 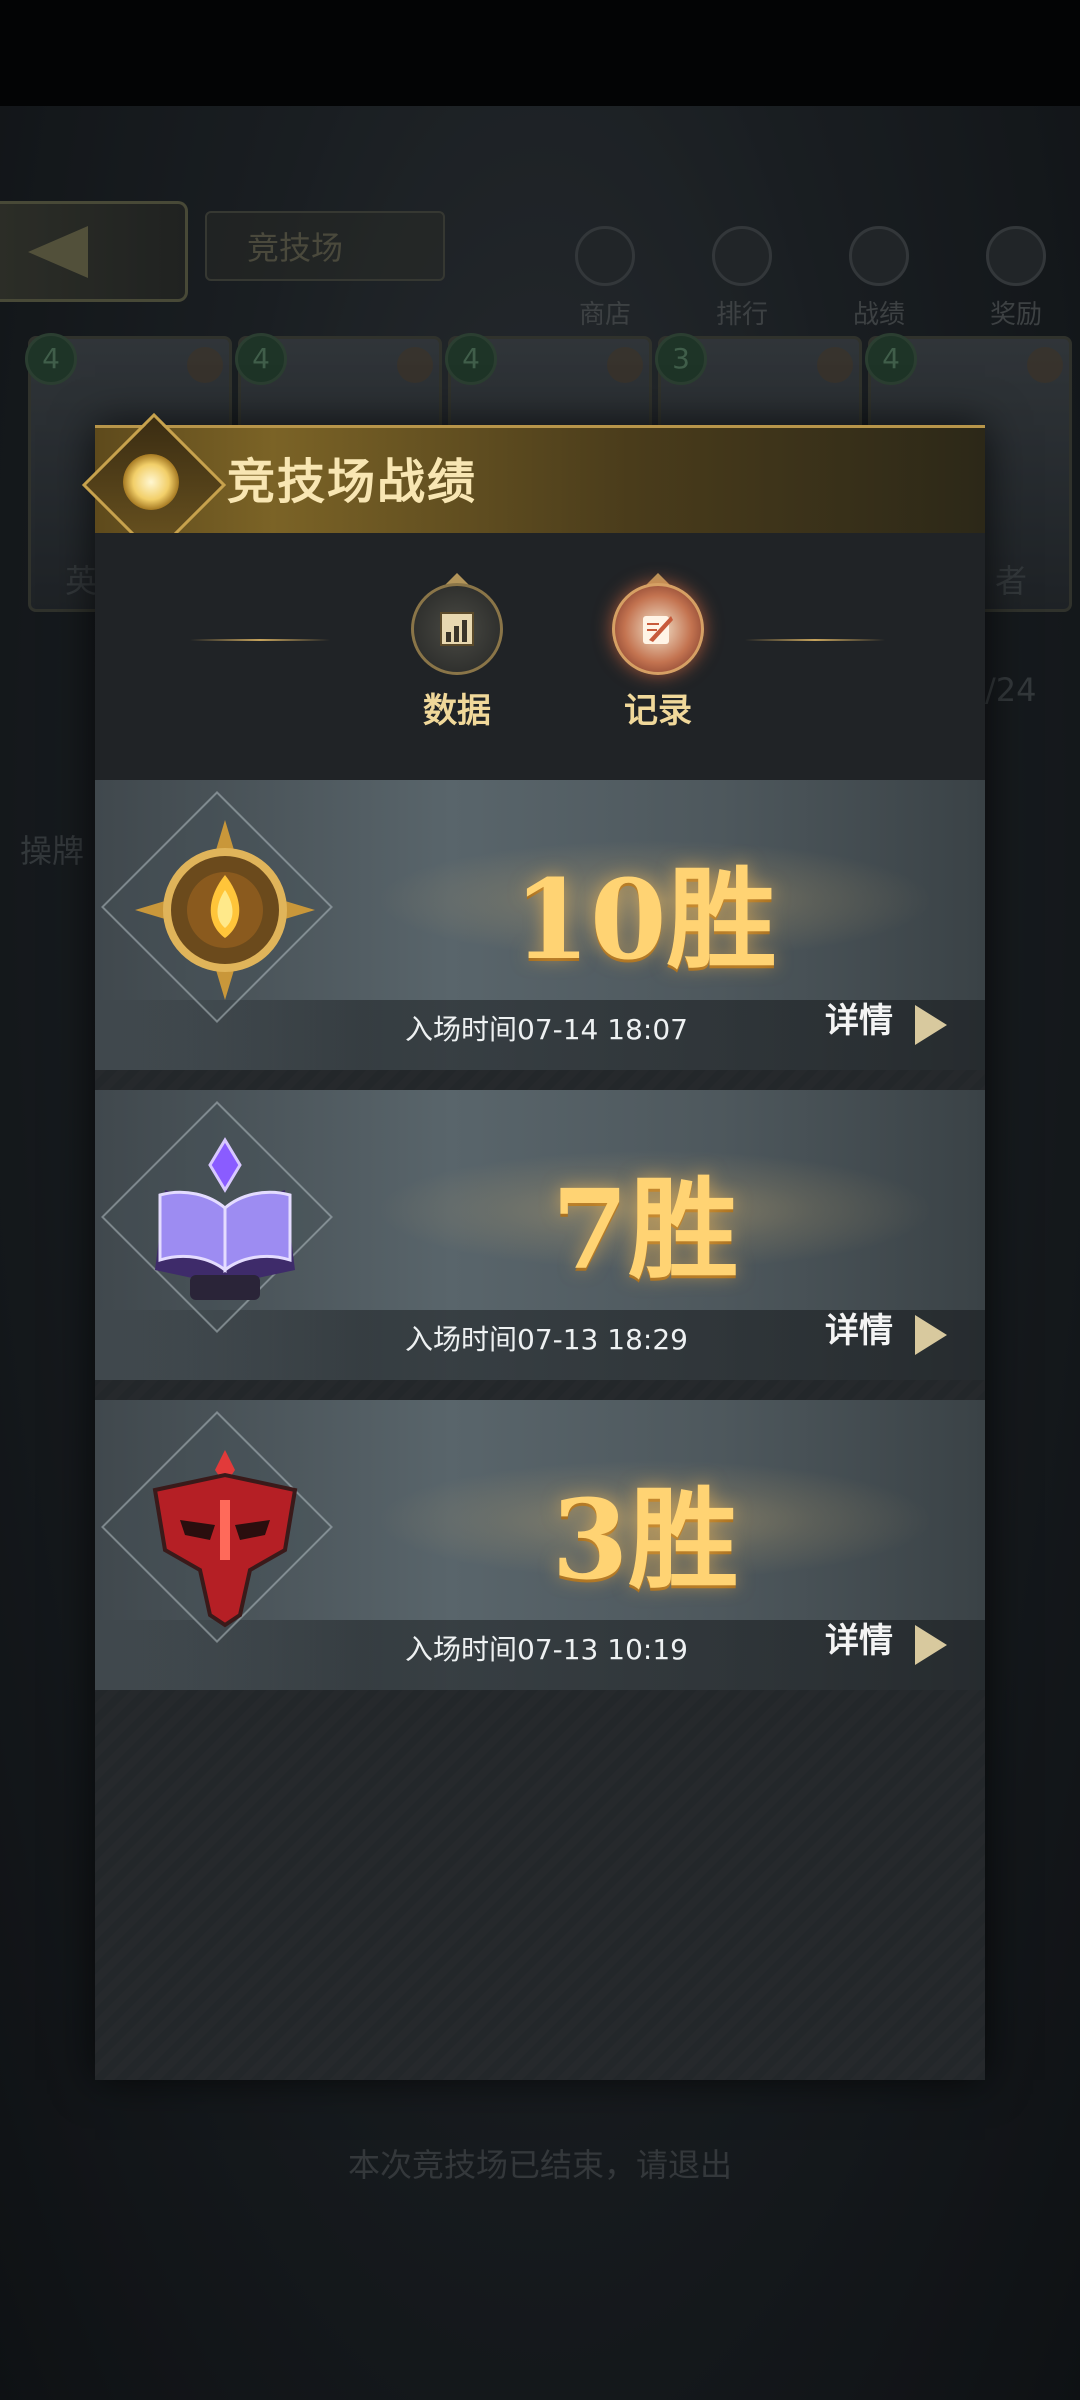 I want to click on quill-icon, so click(x=658, y=629).